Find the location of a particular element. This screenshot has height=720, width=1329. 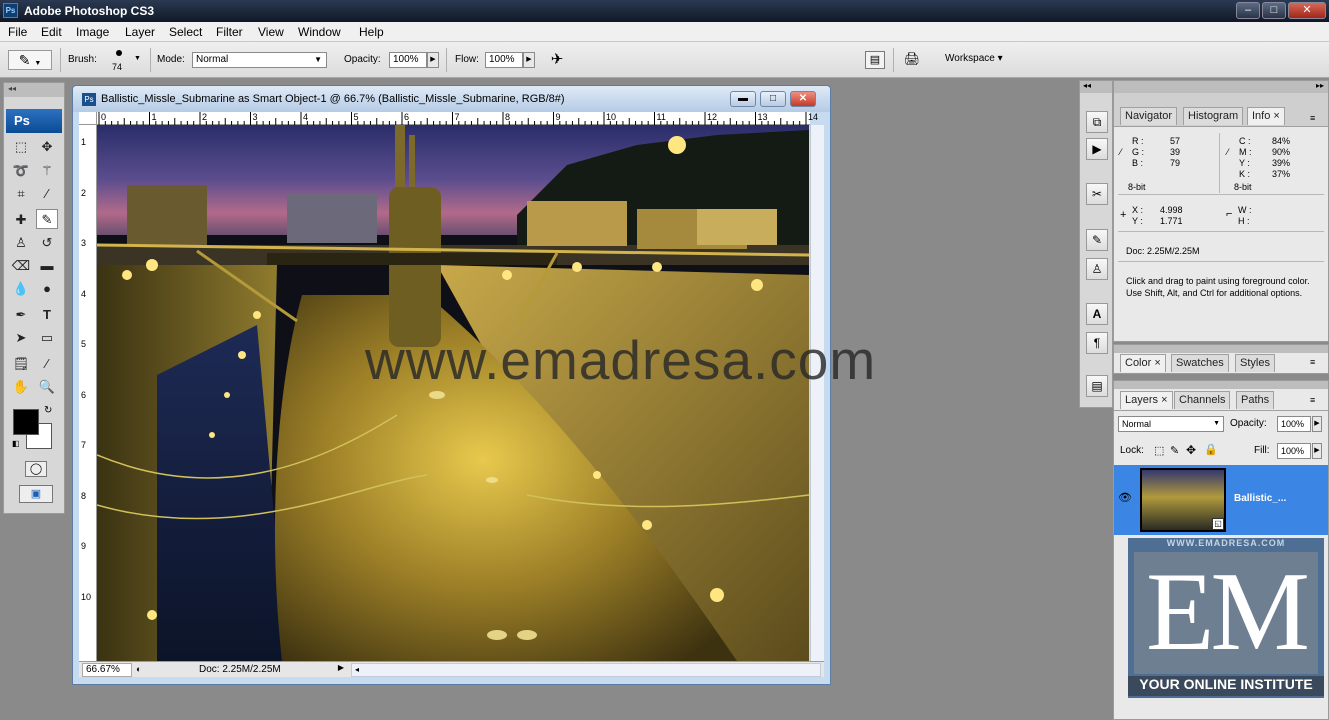

flow-input: 100% is located at coordinates (504, 60).